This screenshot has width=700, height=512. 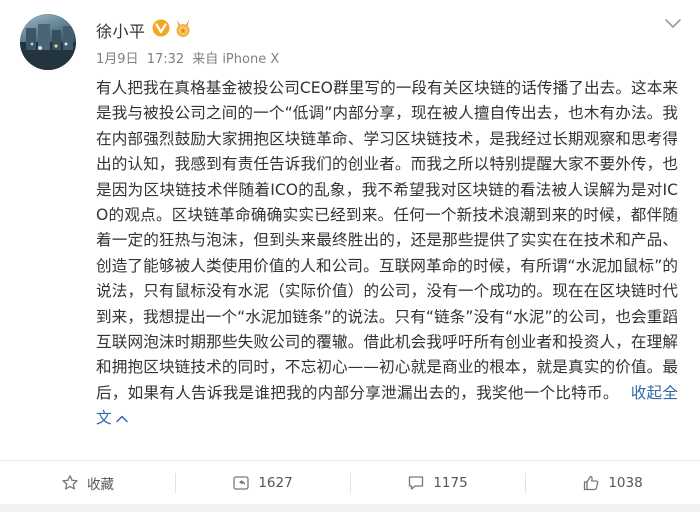 What do you see at coordinates (161, 28) in the screenshot?
I see `verified-v-icon` at bounding box center [161, 28].